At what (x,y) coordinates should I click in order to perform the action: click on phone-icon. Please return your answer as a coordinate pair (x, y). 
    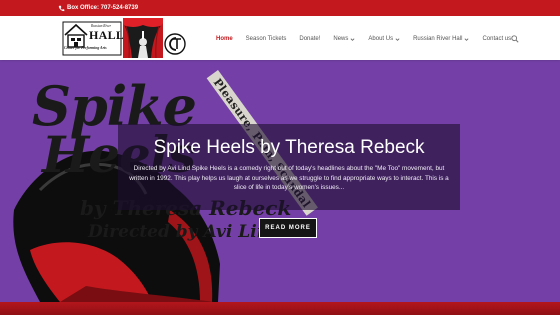
    Looking at the image, I should click on (61, 8).